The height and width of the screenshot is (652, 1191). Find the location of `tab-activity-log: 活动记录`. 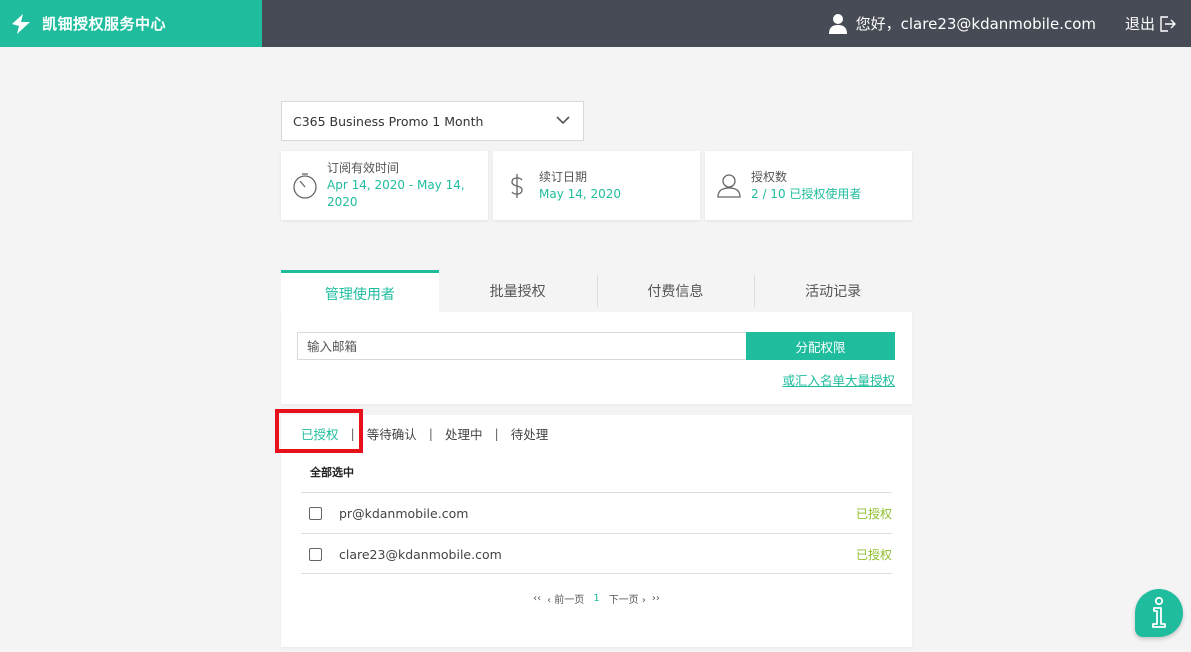

tab-activity-log: 活动记录 is located at coordinates (833, 291).